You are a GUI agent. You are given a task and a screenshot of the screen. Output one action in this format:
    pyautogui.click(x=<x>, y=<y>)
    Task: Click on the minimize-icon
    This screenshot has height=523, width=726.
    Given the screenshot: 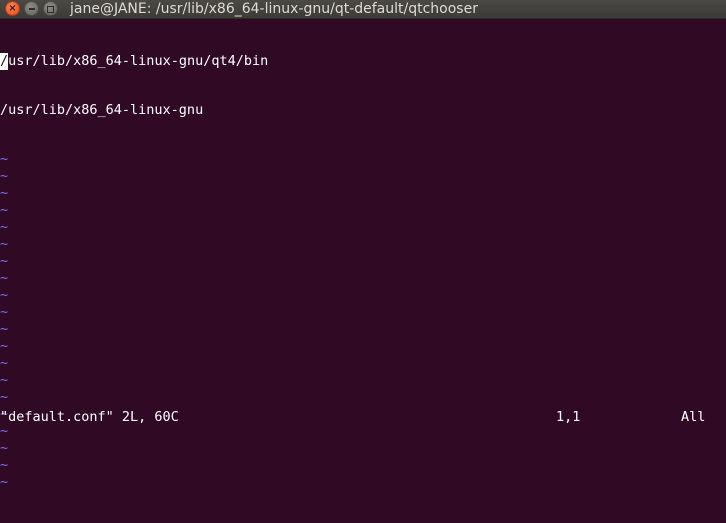 What is the action you would take?
    pyautogui.click(x=31, y=9)
    